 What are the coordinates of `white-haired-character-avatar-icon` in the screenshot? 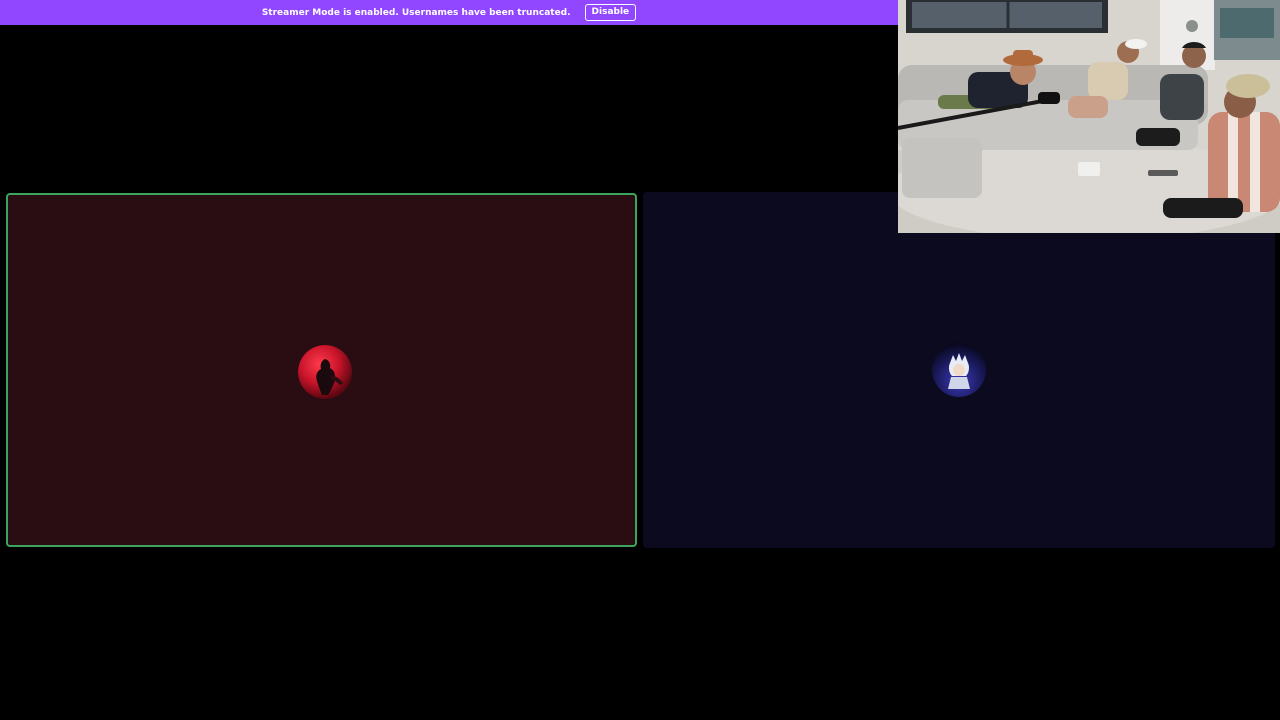 It's located at (959, 370).